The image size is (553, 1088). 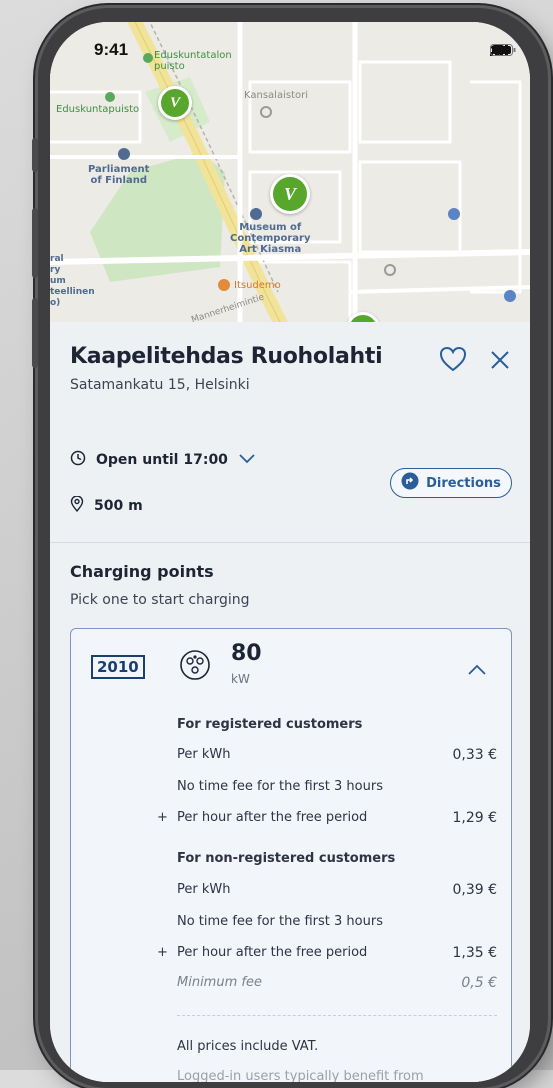 I want to click on opening-hours: Open until 17:00, so click(x=162, y=460).